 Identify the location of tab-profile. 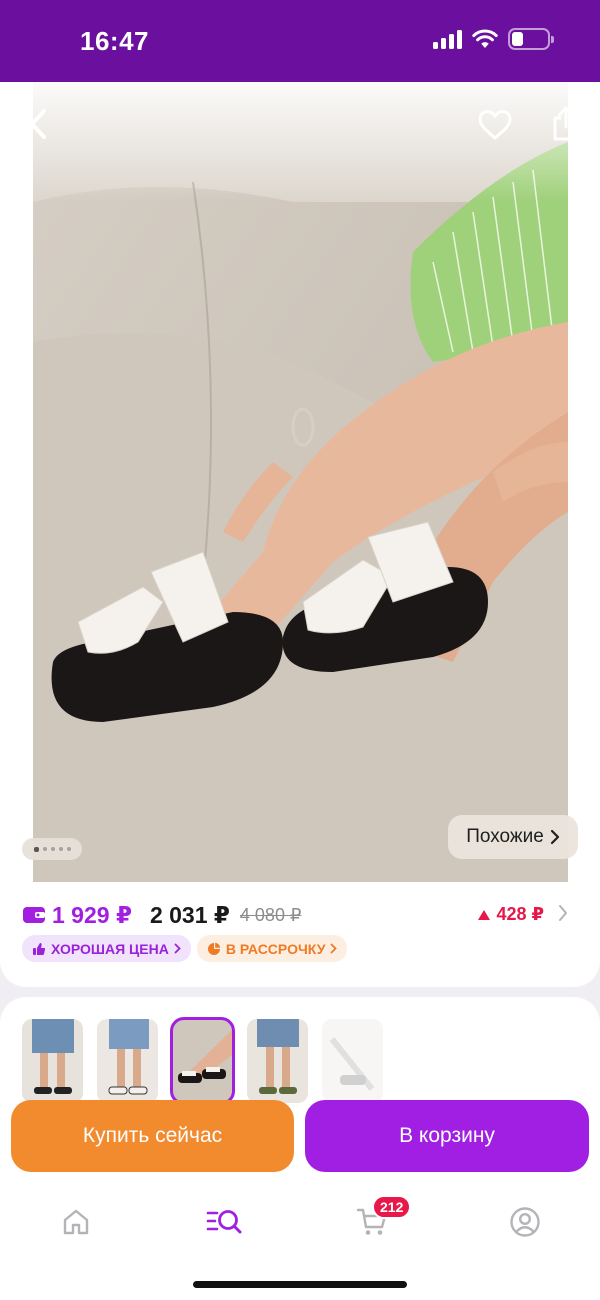
(525, 1222).